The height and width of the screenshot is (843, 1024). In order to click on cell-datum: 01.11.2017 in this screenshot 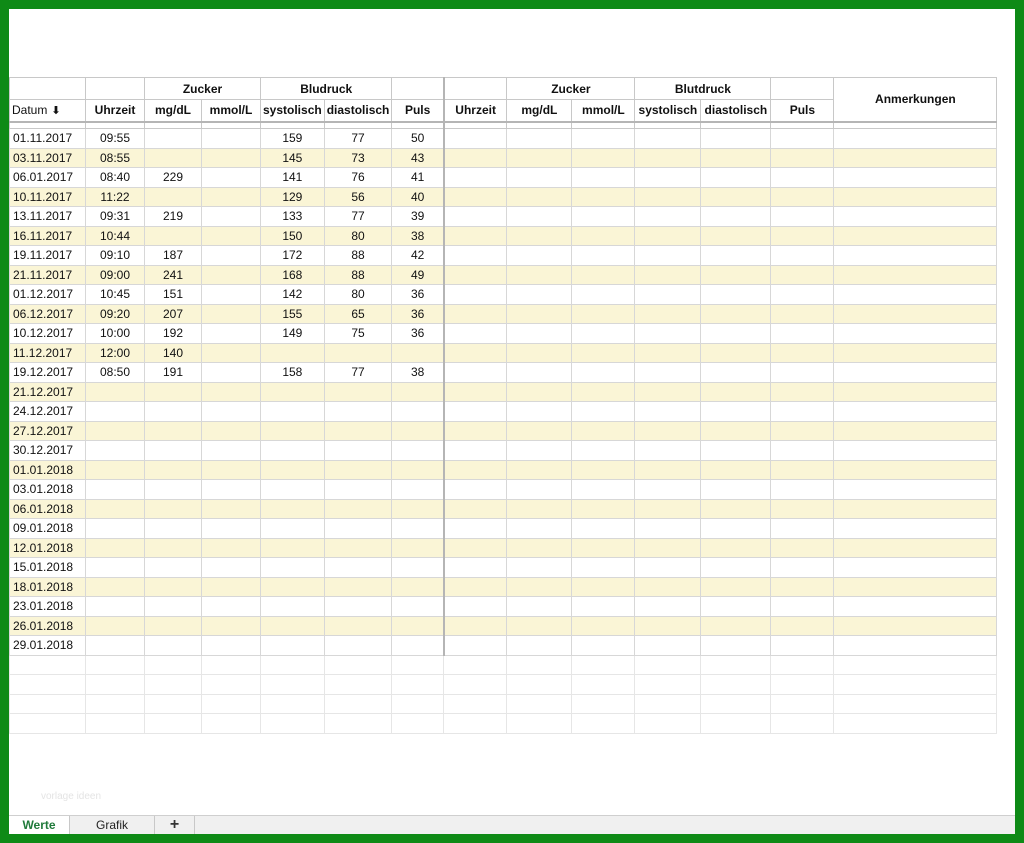, I will do `click(47, 138)`.